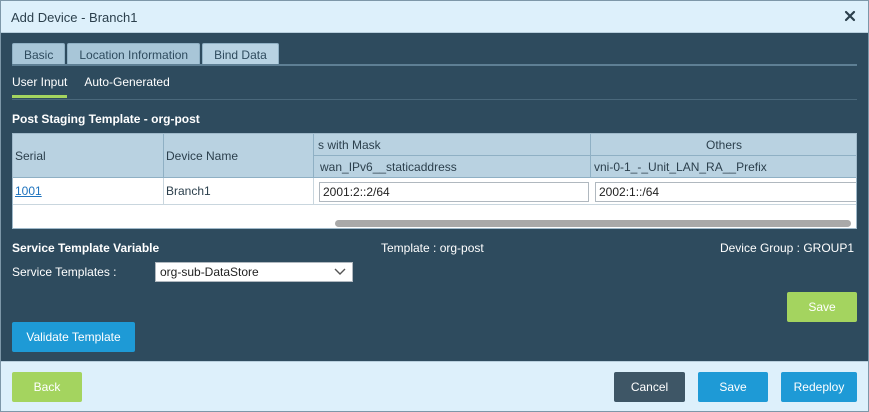  What do you see at coordinates (649, 387) in the screenshot?
I see `cancel-button: Cancel` at bounding box center [649, 387].